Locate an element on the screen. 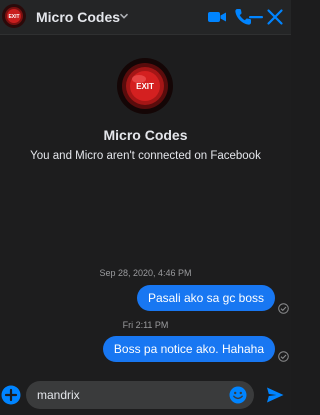 This screenshot has width=320, height=415. send-icon is located at coordinates (275, 395).